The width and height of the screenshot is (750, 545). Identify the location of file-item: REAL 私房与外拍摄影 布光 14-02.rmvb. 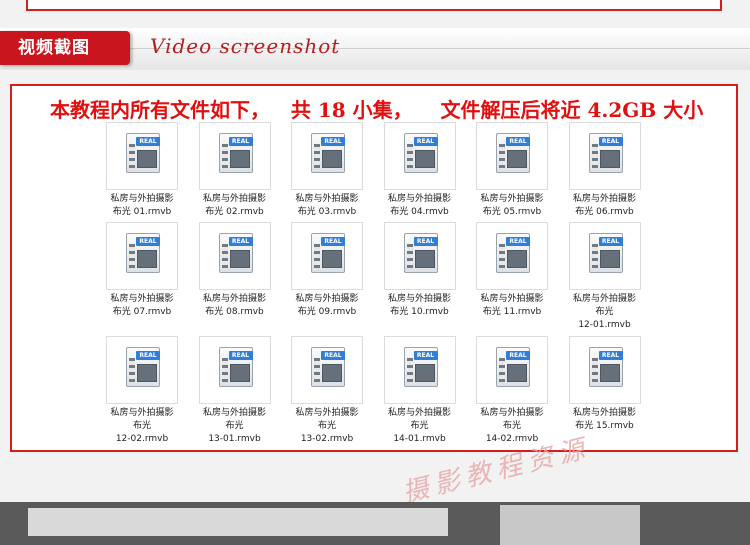
(512, 391).